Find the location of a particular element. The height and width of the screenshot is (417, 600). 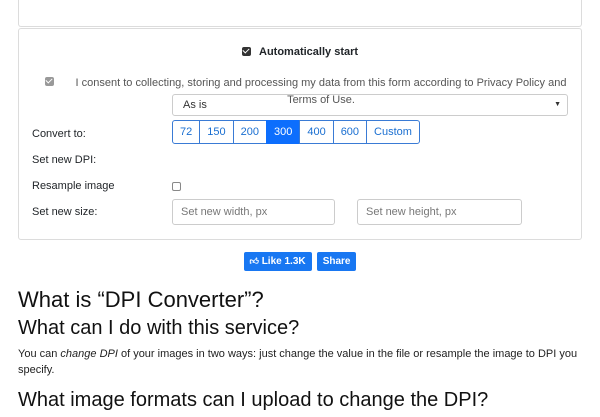

like-button: 👍︎ Like 1.3K is located at coordinates (277, 261).